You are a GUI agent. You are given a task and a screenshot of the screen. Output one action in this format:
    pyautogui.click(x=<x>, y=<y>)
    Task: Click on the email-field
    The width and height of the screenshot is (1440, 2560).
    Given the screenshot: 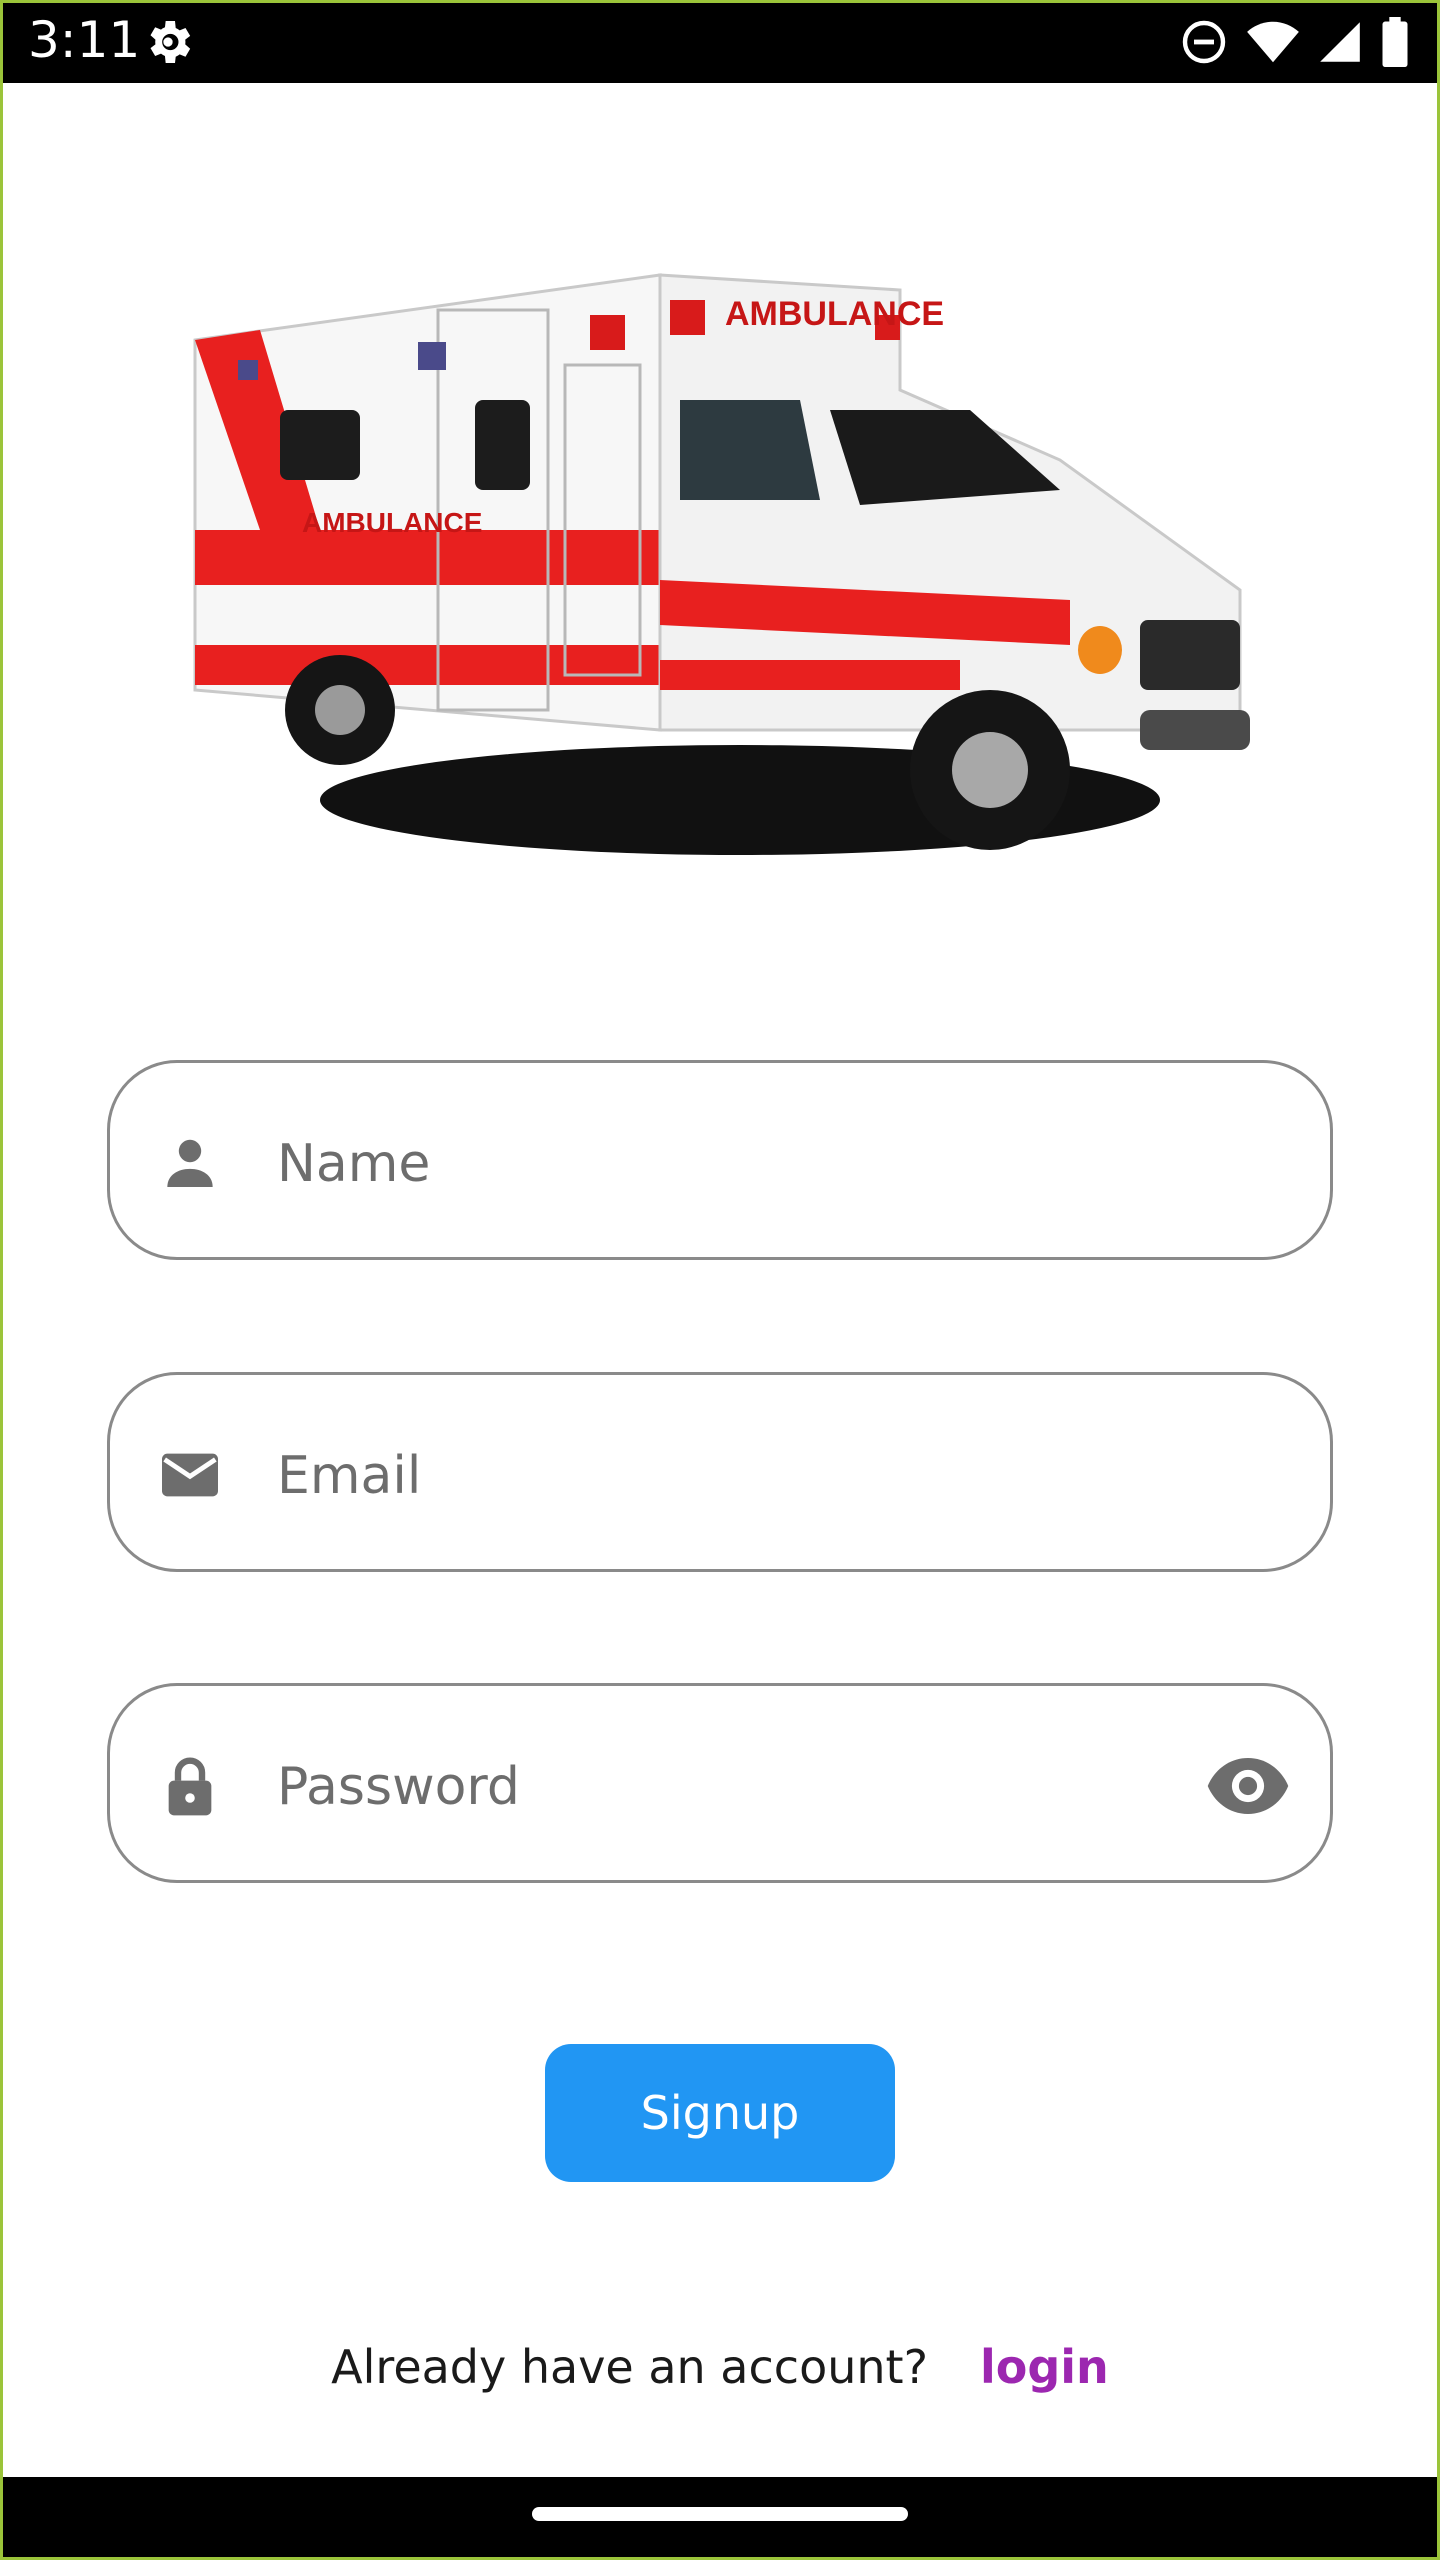 What is the action you would take?
    pyautogui.click(x=720, y=1472)
    